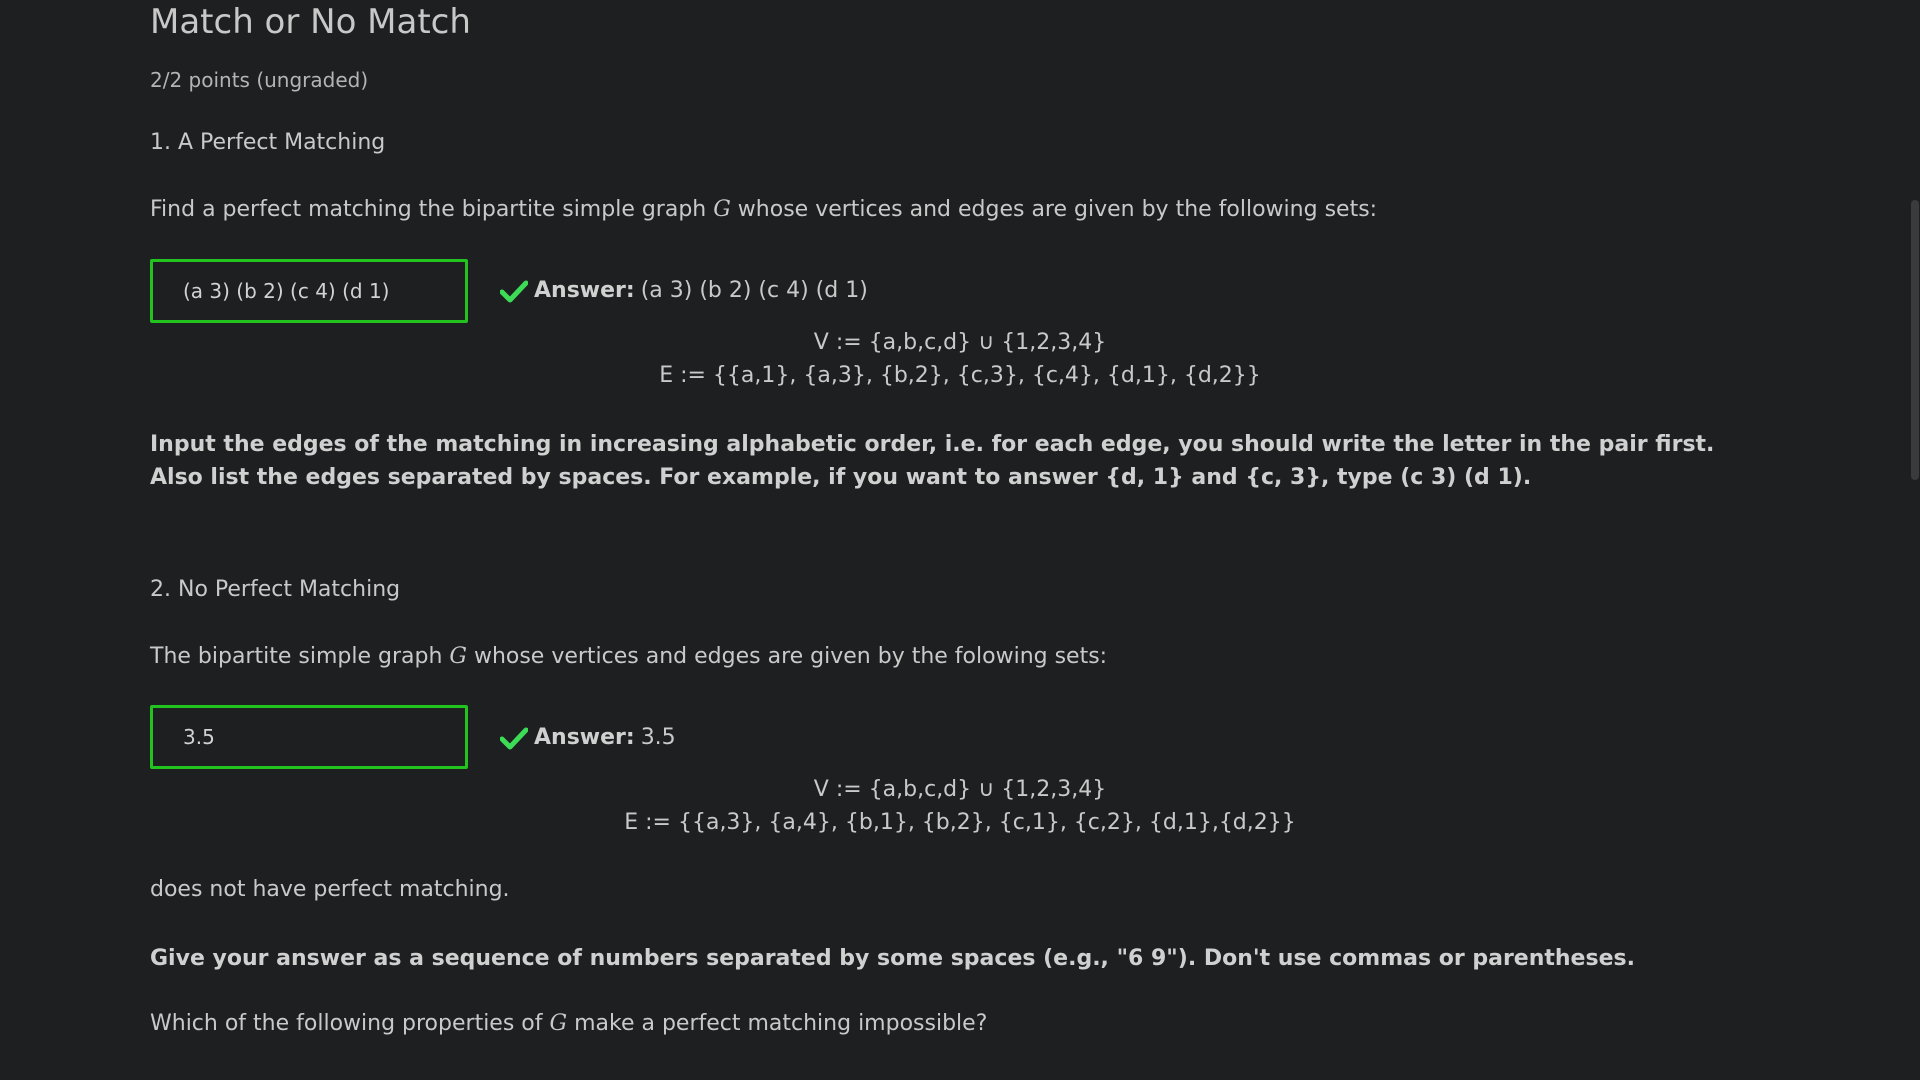  I want to click on part1-heading: 1. A Perfect Matching, so click(268, 142).